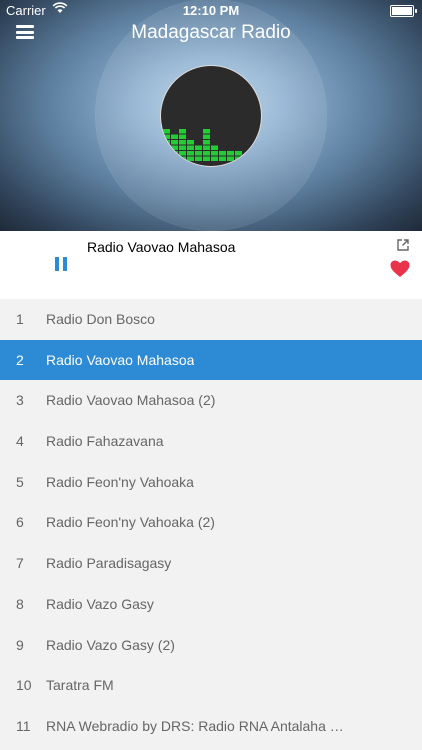 The width and height of the screenshot is (422, 750). Describe the element at coordinates (210, 145) in the screenshot. I see `equalizer-icon` at that location.